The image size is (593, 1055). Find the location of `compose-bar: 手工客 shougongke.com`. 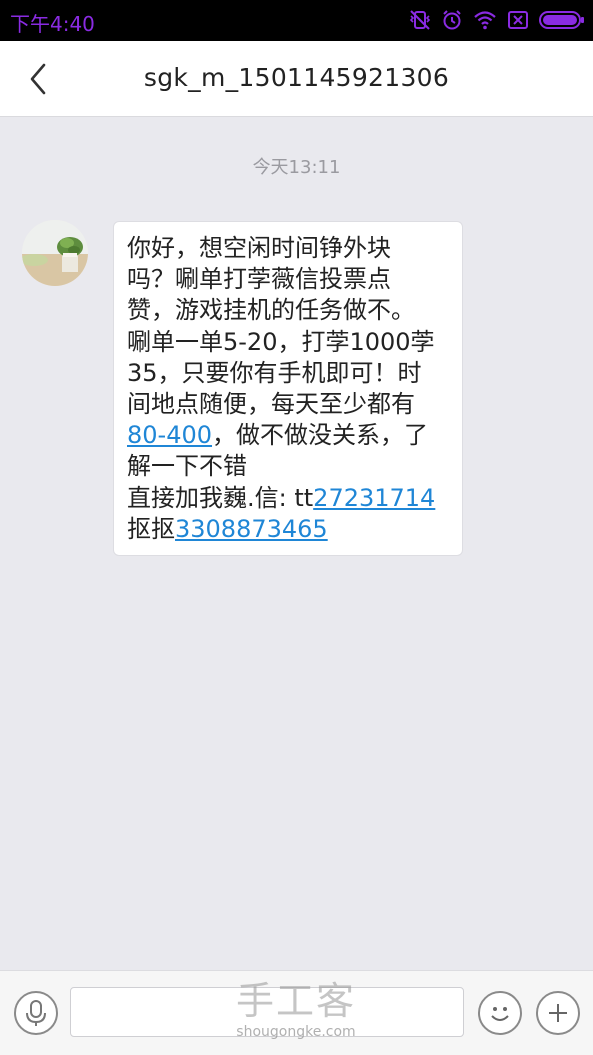

compose-bar: 手工客 shougongke.com is located at coordinates (296, 1012).